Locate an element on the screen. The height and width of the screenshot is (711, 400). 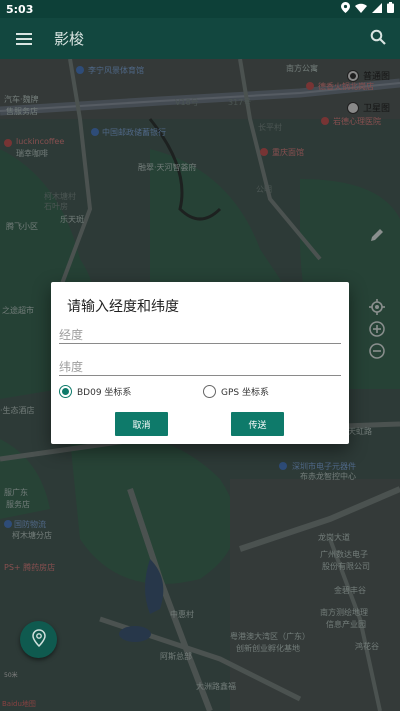
location-pin-icon is located at coordinates (39, 639).